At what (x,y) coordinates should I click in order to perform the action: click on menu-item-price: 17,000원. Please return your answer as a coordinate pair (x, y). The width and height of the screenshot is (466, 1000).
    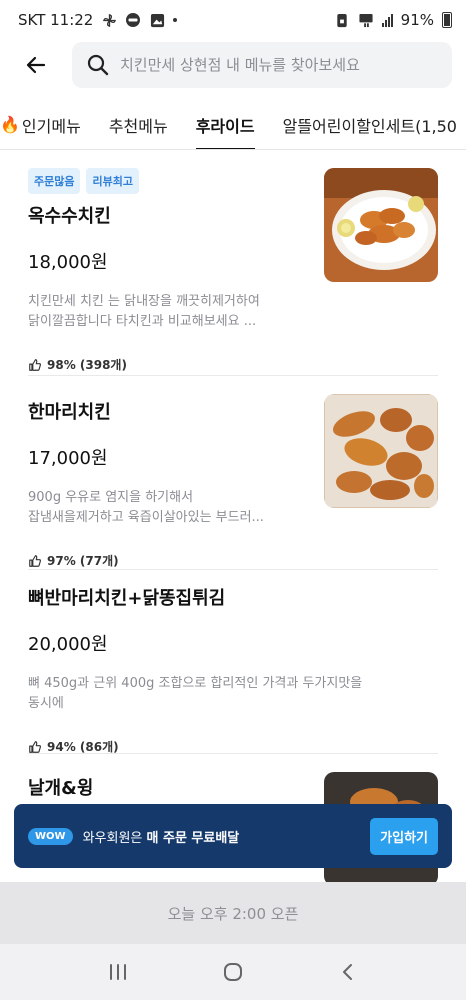
    Looking at the image, I should click on (68, 458).